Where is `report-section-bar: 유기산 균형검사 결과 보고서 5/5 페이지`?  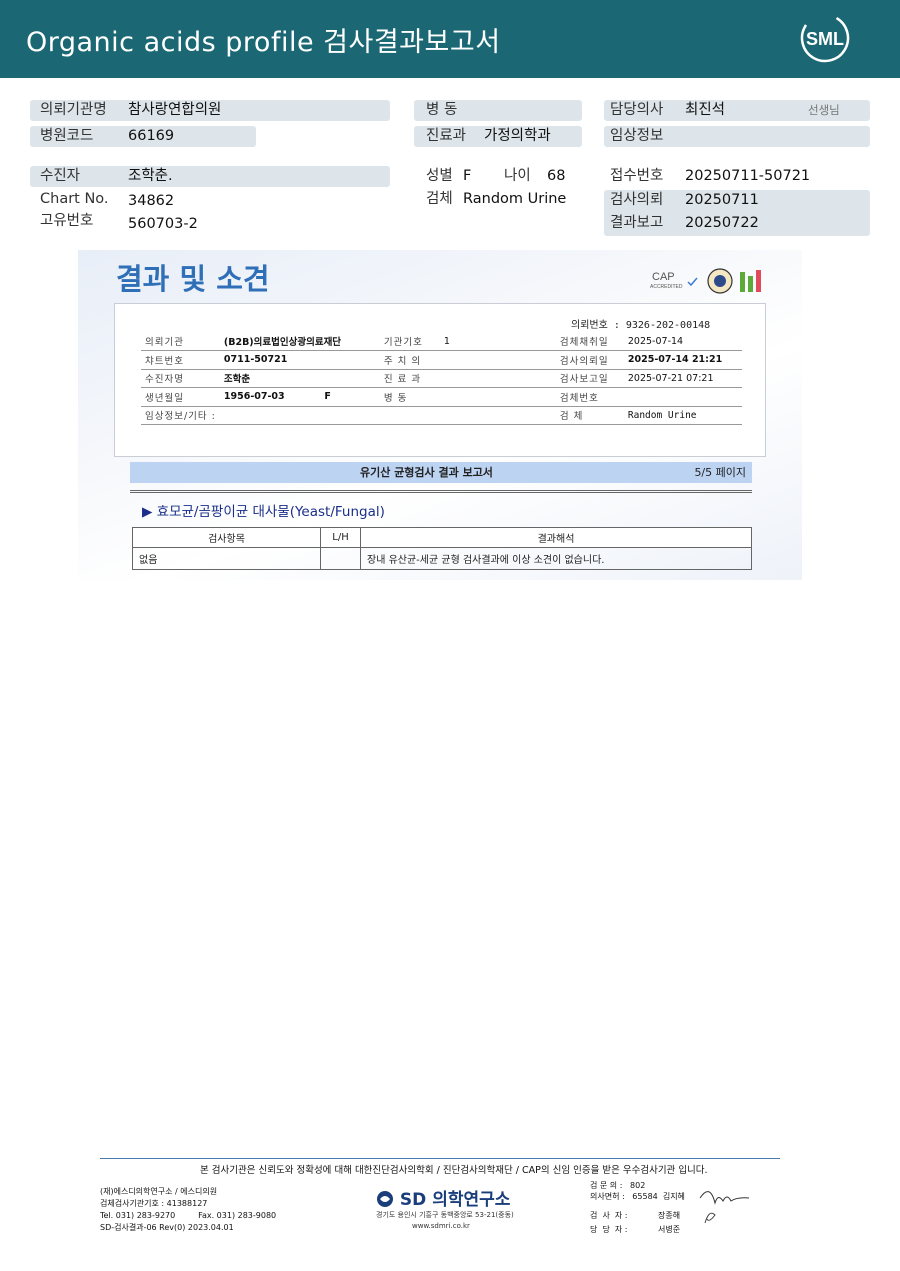 report-section-bar: 유기산 균형검사 결과 보고서 5/5 페이지 is located at coordinates (441, 472).